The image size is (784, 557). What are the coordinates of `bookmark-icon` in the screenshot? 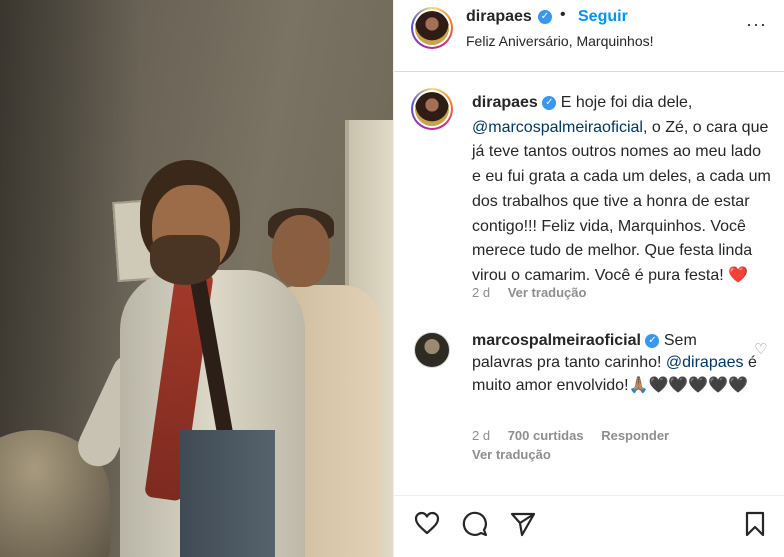 It's located at (755, 524).